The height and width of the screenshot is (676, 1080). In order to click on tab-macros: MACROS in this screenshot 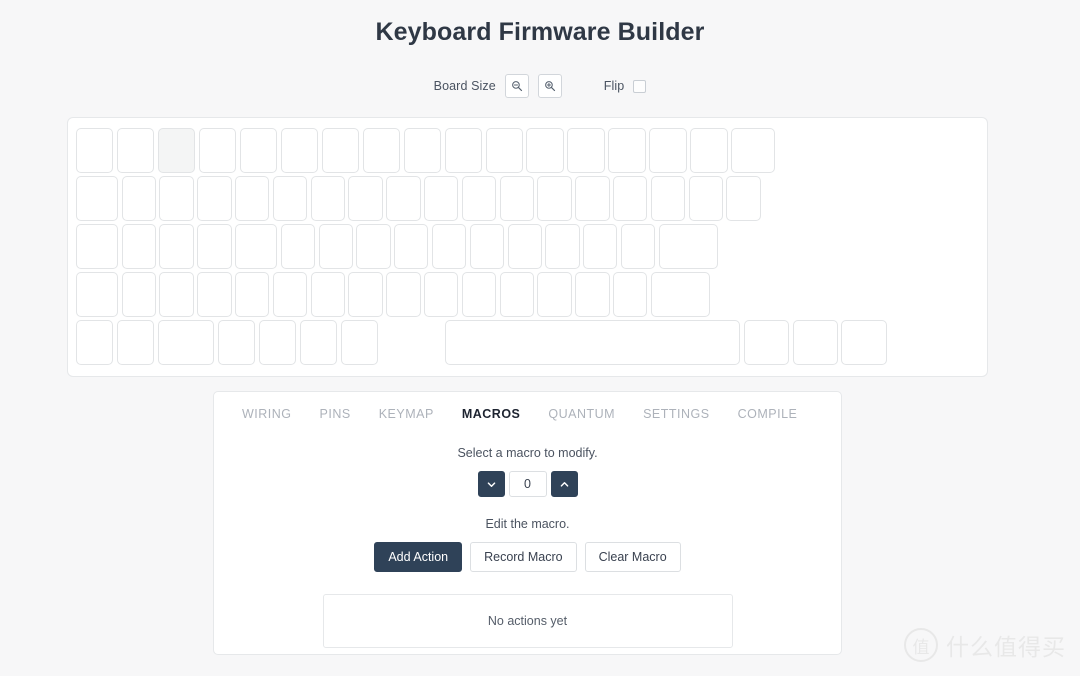, I will do `click(491, 414)`.